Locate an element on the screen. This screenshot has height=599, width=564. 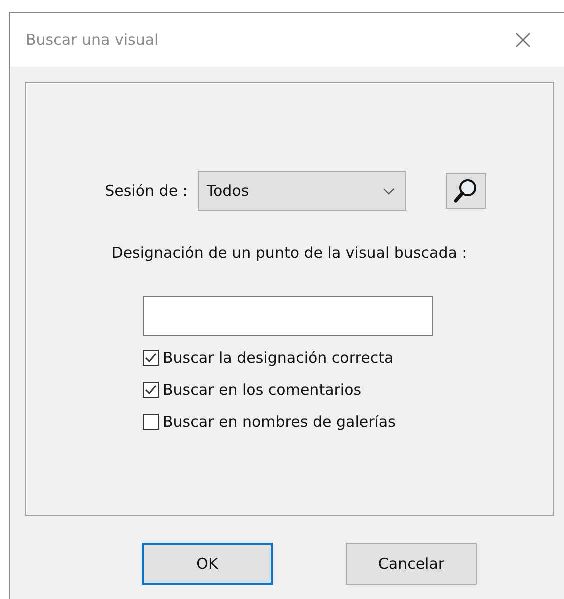
designation-field is located at coordinates (288, 316).